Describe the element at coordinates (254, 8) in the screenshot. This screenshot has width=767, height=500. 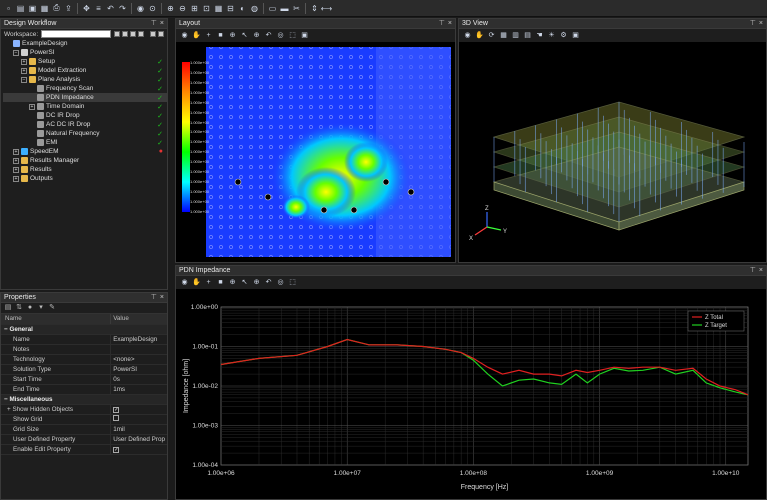
I see `select-icon: ◍` at that location.